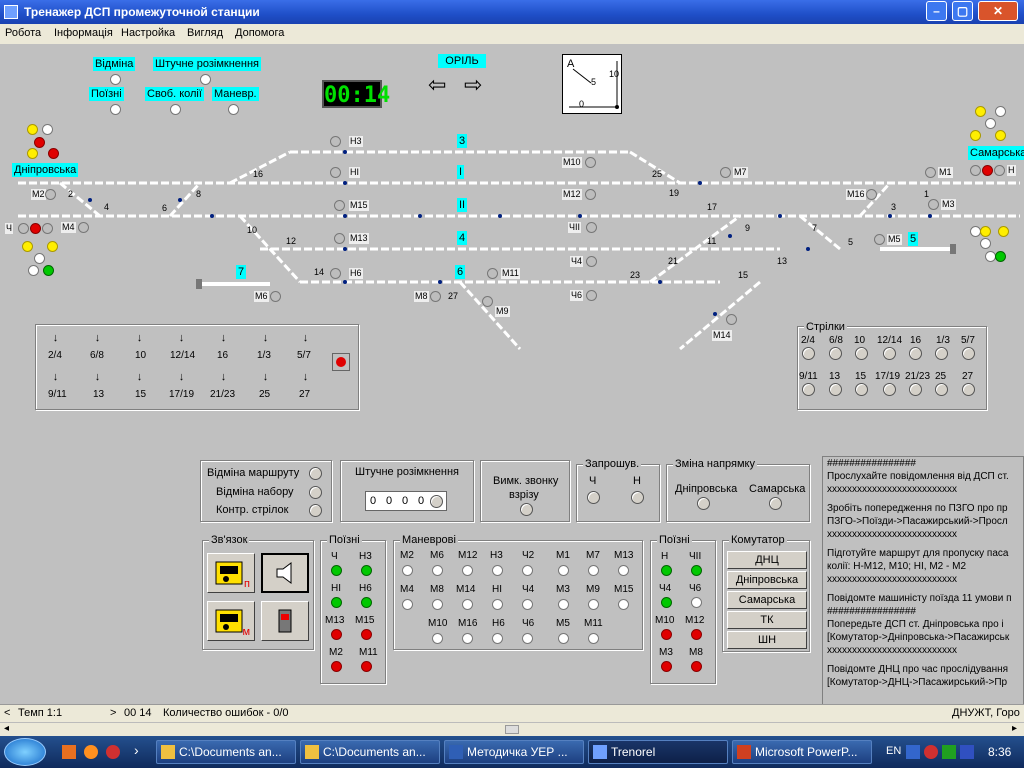 The height and width of the screenshot is (768, 1024). I want to click on phone-p-button: п, so click(231, 573).